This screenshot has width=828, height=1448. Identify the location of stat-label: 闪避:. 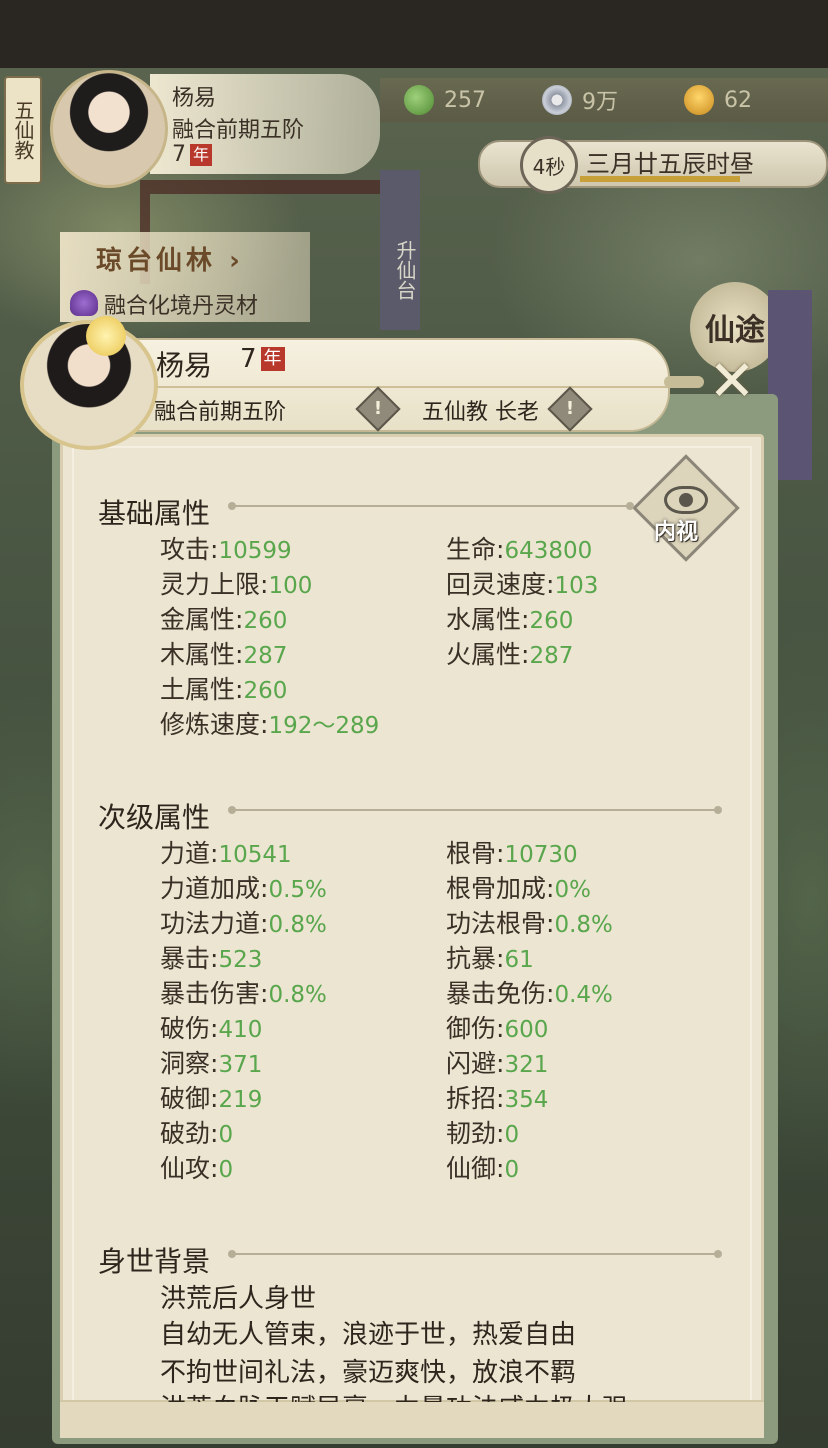
(475, 1063).